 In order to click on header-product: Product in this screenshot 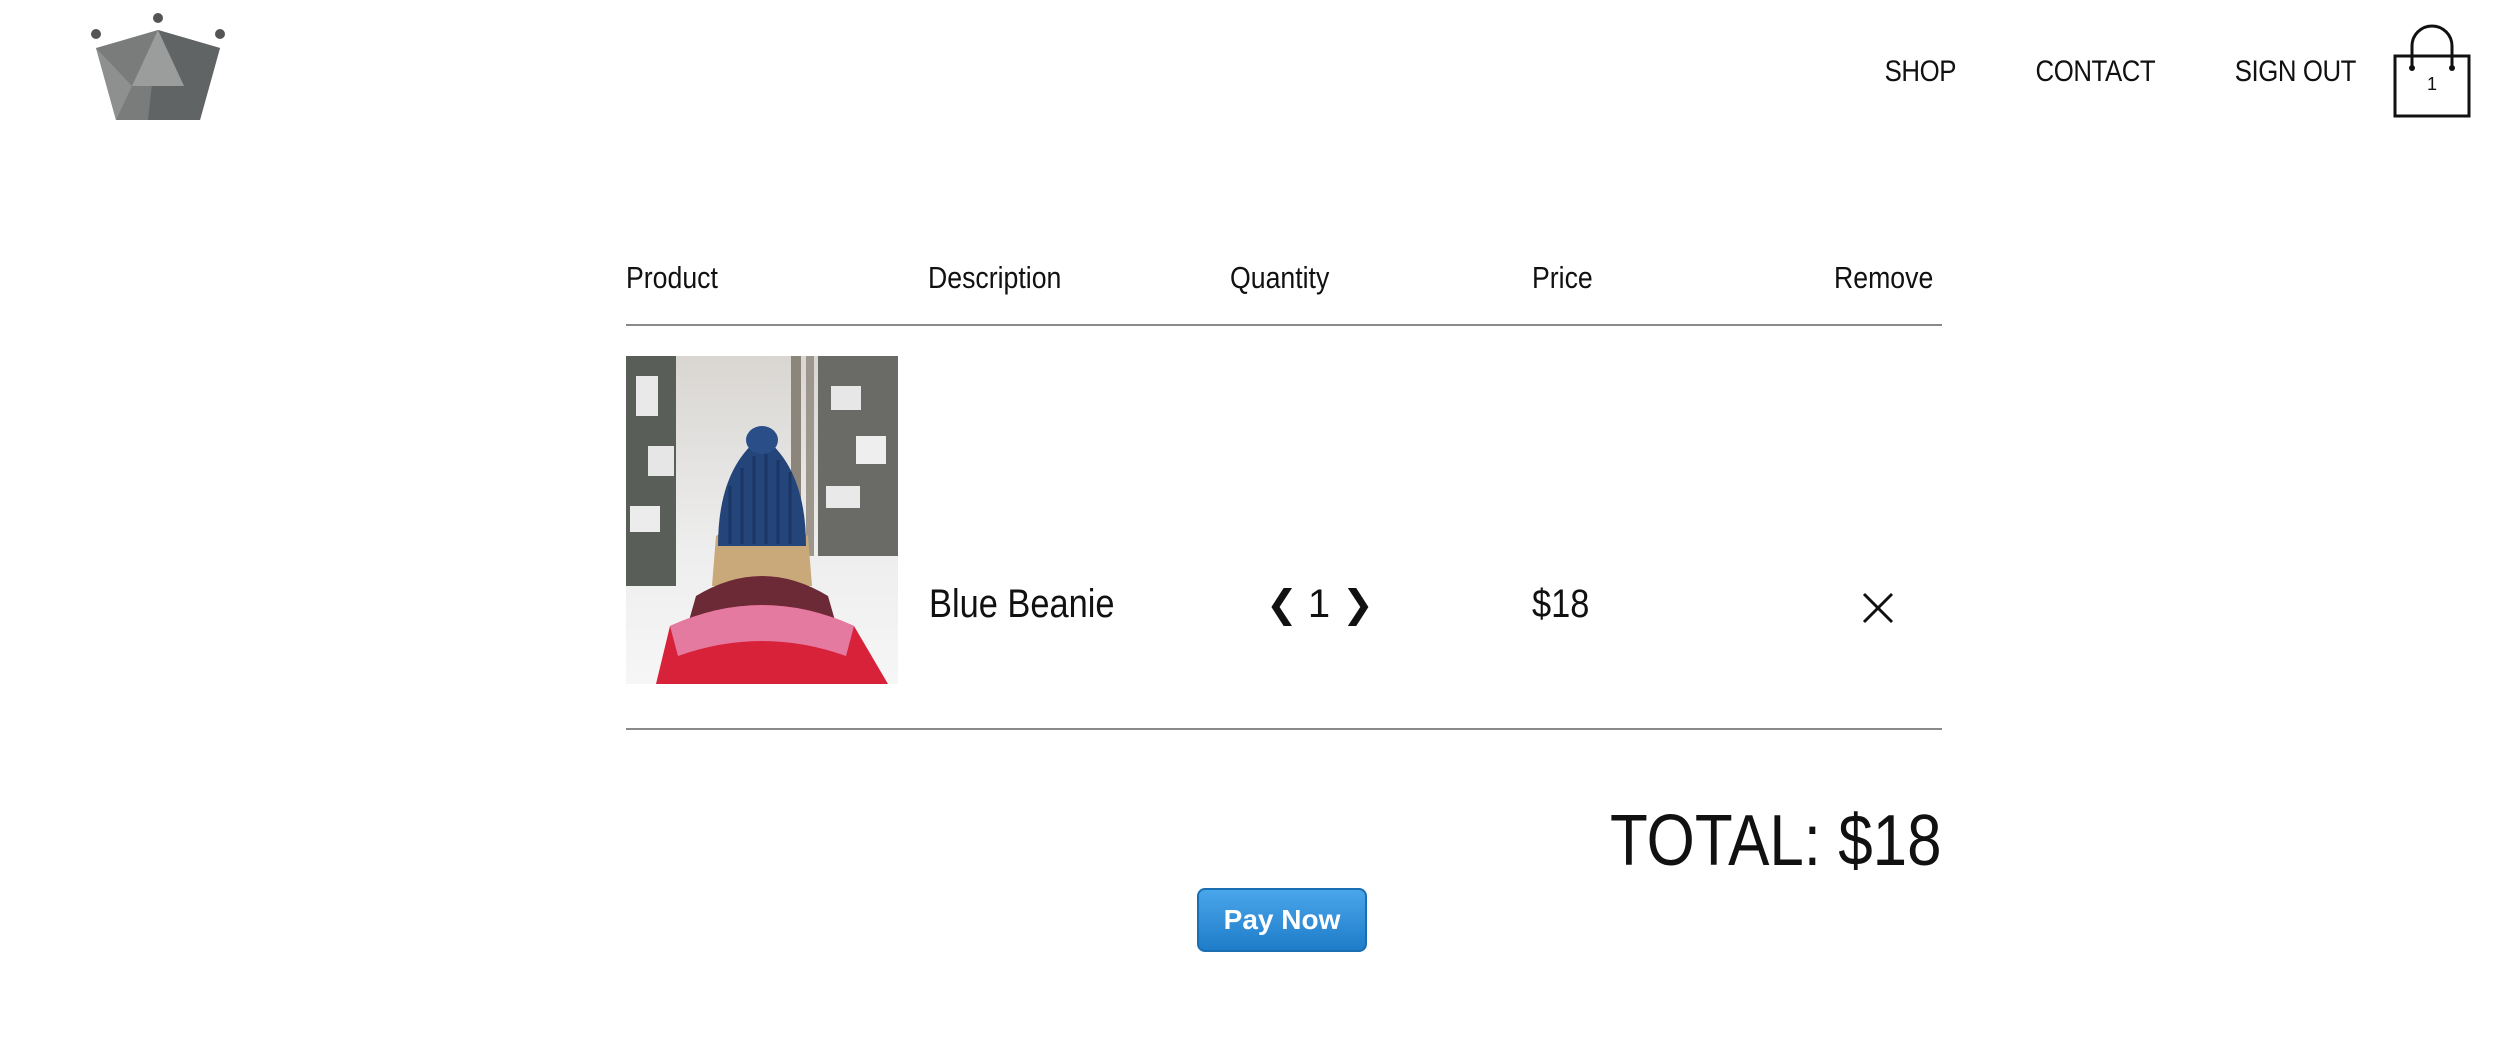, I will do `click(672, 277)`.